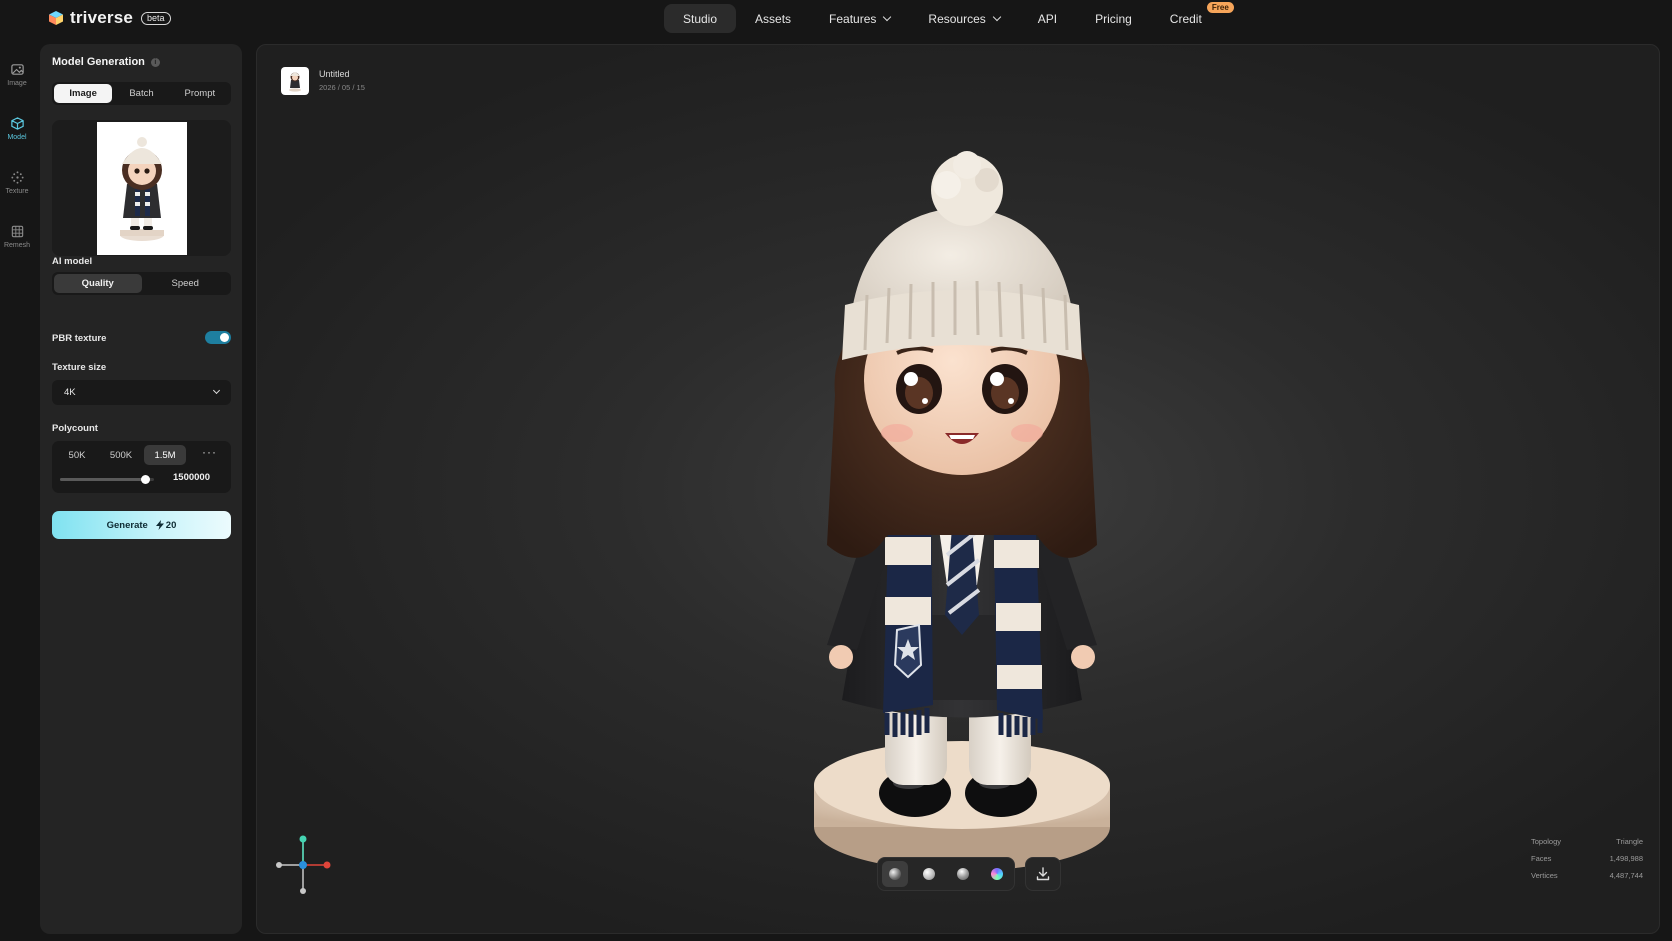 This screenshot has width=1672, height=941. I want to click on ai-model-quality: Quality, so click(98, 283).